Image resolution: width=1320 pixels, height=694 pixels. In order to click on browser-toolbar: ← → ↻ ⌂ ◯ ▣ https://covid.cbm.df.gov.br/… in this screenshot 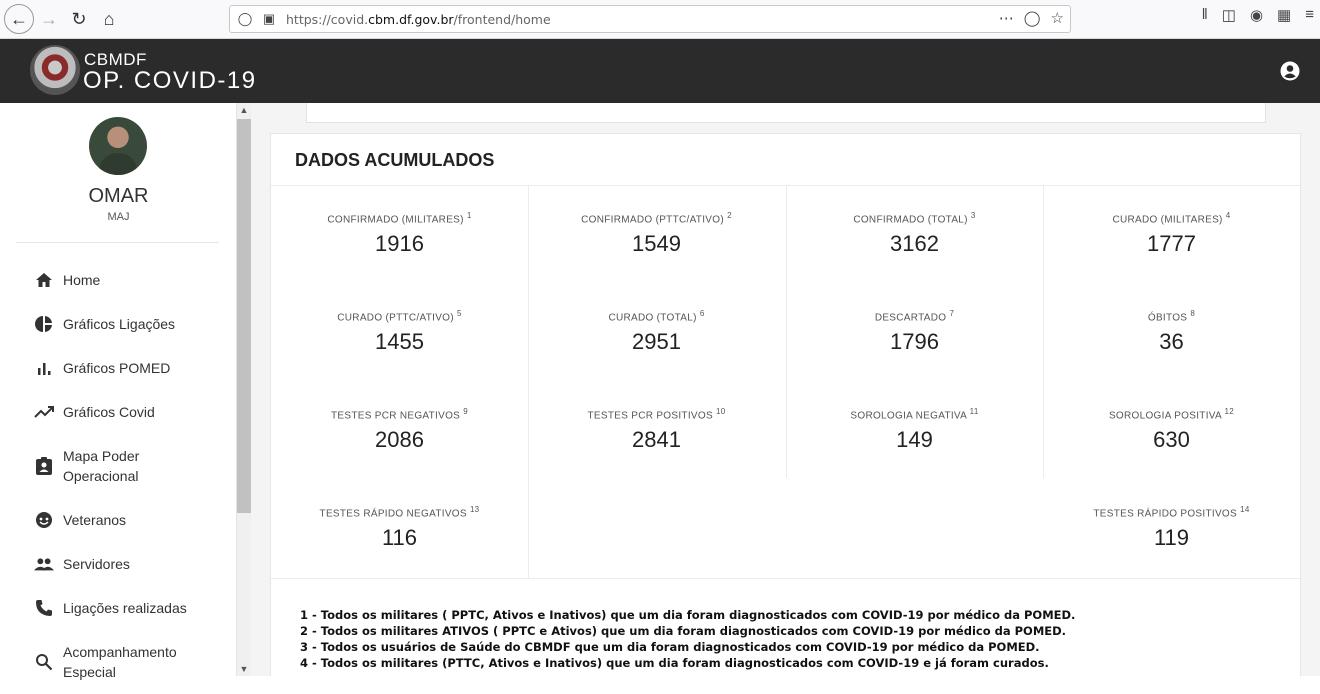, I will do `click(660, 19)`.